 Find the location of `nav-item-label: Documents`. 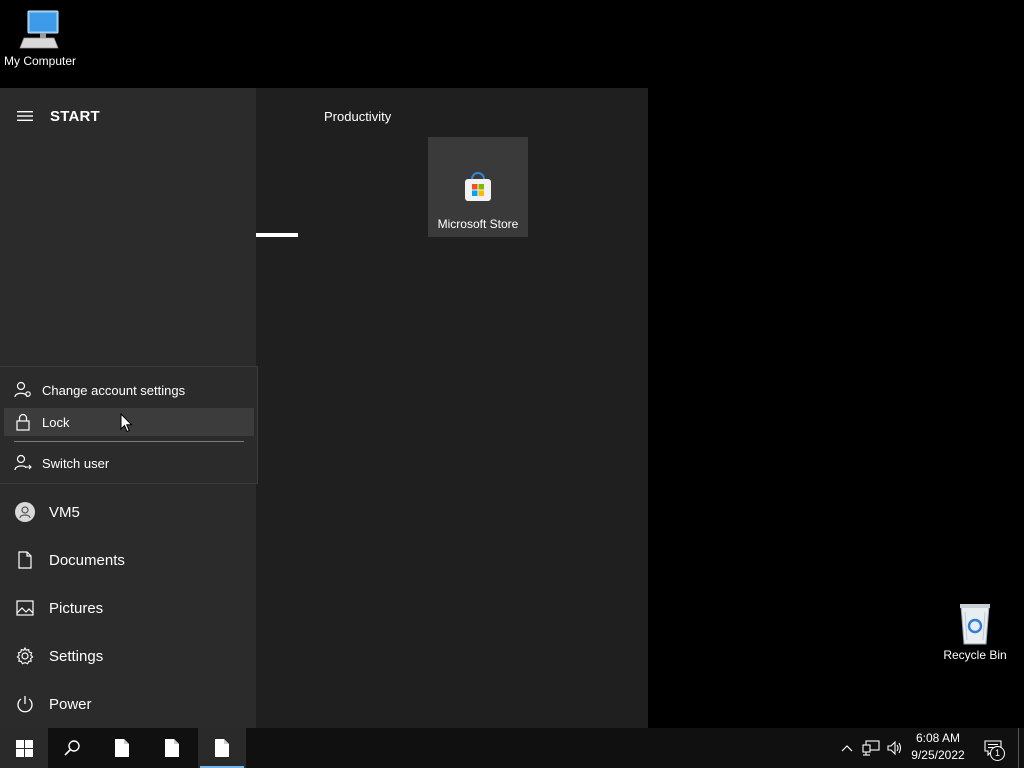

nav-item-label: Documents is located at coordinates (87, 560).